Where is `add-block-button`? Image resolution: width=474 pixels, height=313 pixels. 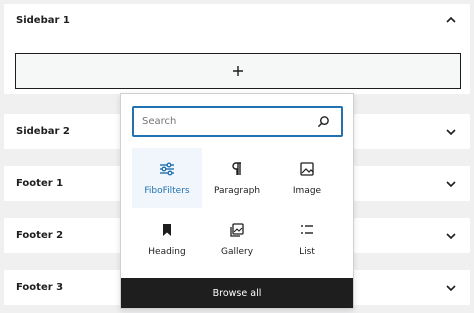 add-block-button is located at coordinates (238, 71).